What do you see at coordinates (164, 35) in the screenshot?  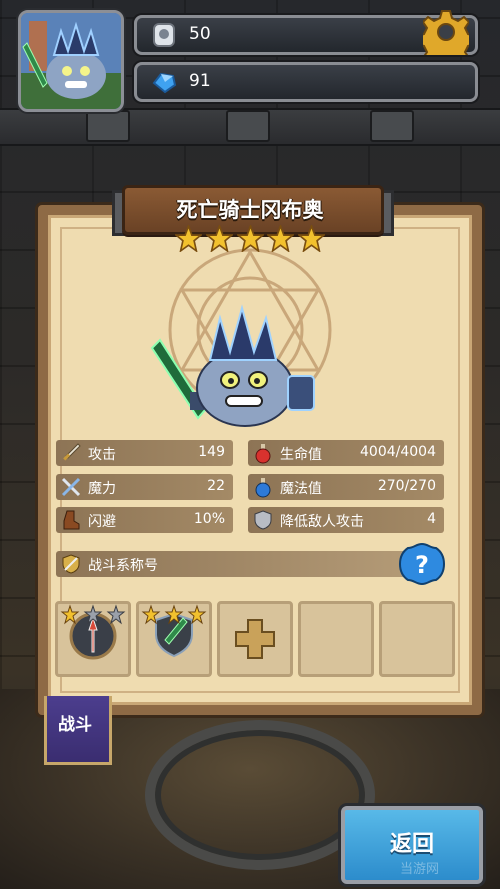 I see `token-icon` at bounding box center [164, 35].